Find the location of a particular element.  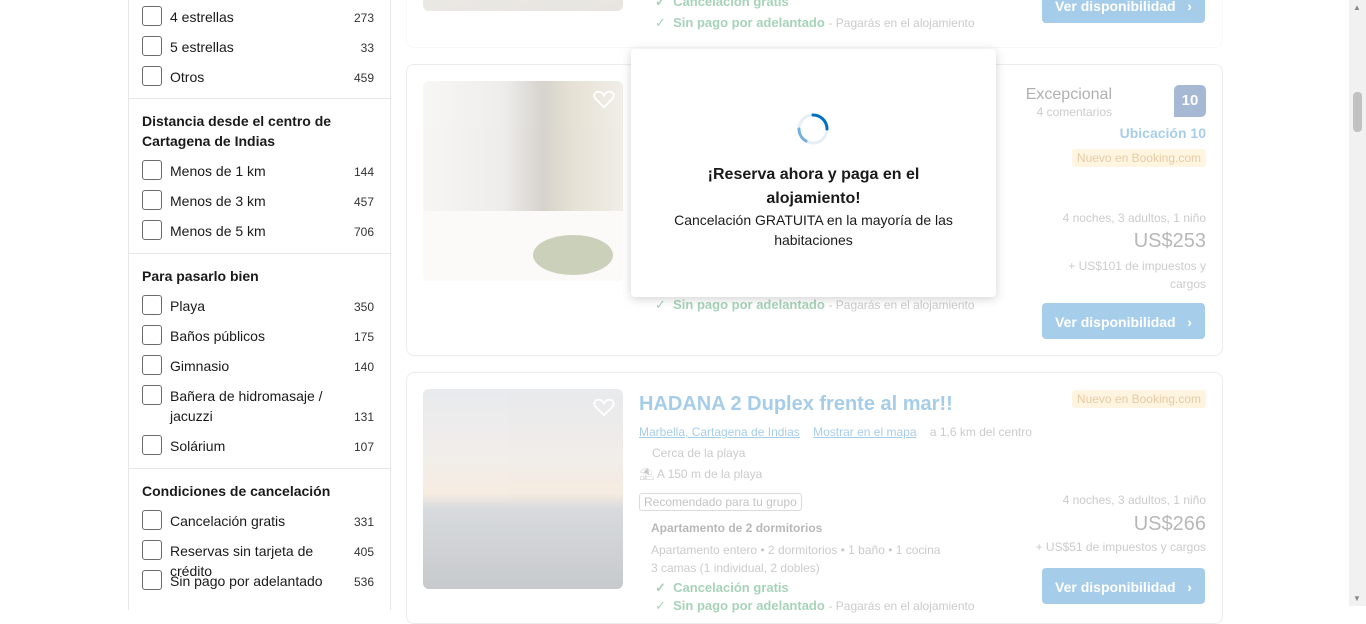

taxes-fees: + US$101 de impuestos y cargos is located at coordinates (1137, 275).